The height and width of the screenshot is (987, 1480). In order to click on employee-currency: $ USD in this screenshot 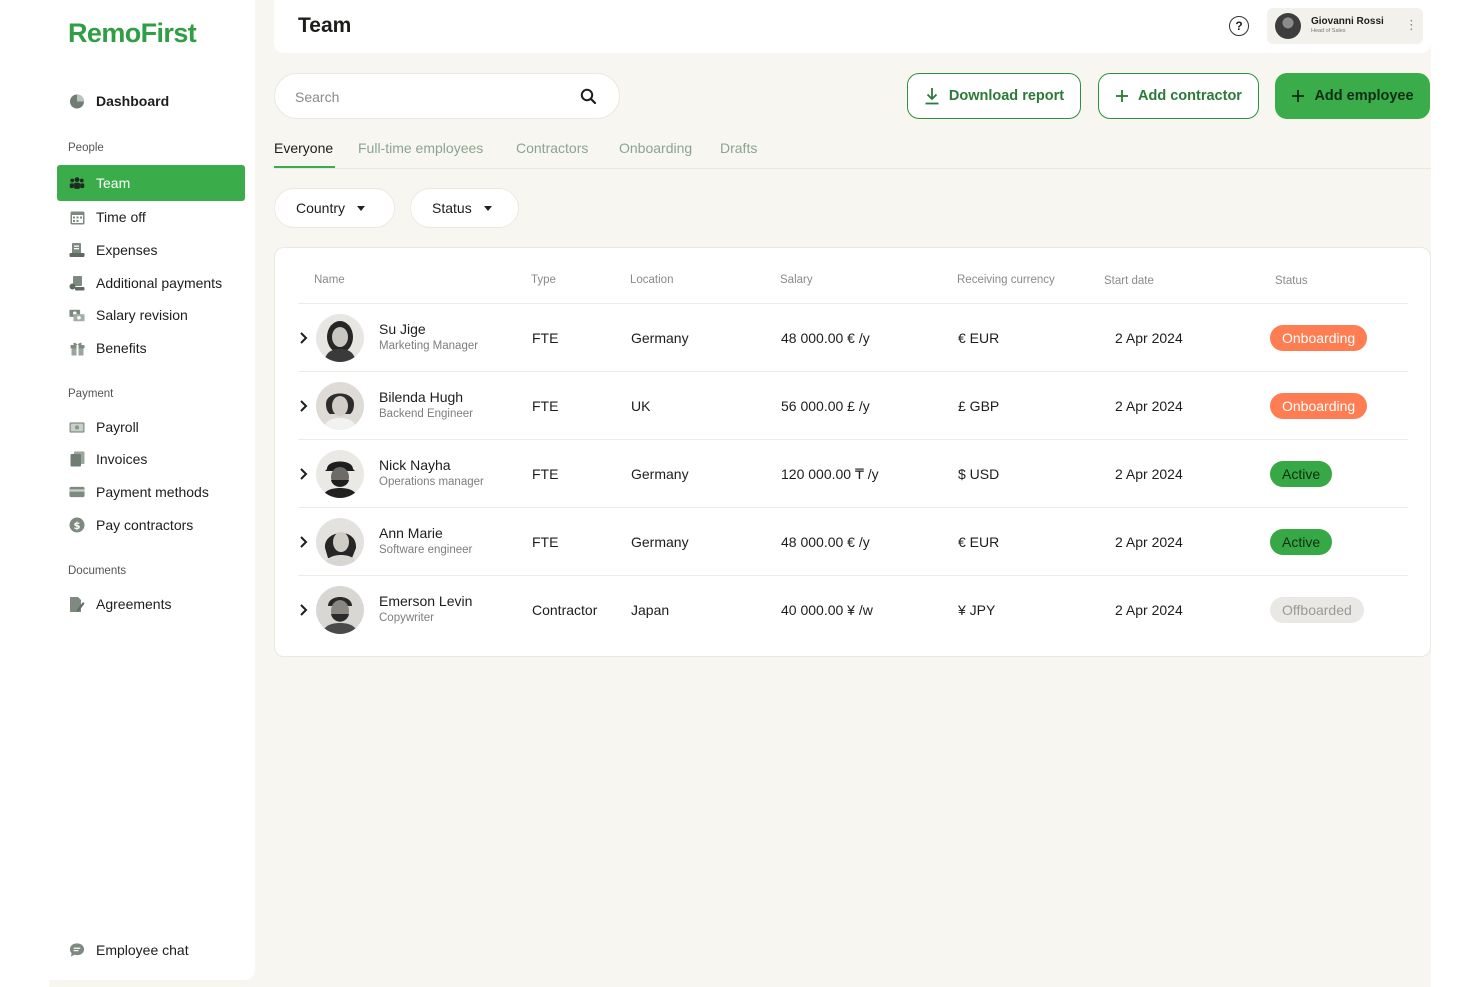, I will do `click(979, 474)`.